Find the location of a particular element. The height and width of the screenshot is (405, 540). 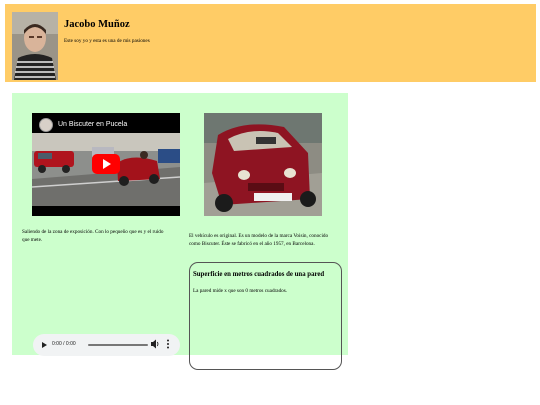

channel-avatar is located at coordinates (46, 125).